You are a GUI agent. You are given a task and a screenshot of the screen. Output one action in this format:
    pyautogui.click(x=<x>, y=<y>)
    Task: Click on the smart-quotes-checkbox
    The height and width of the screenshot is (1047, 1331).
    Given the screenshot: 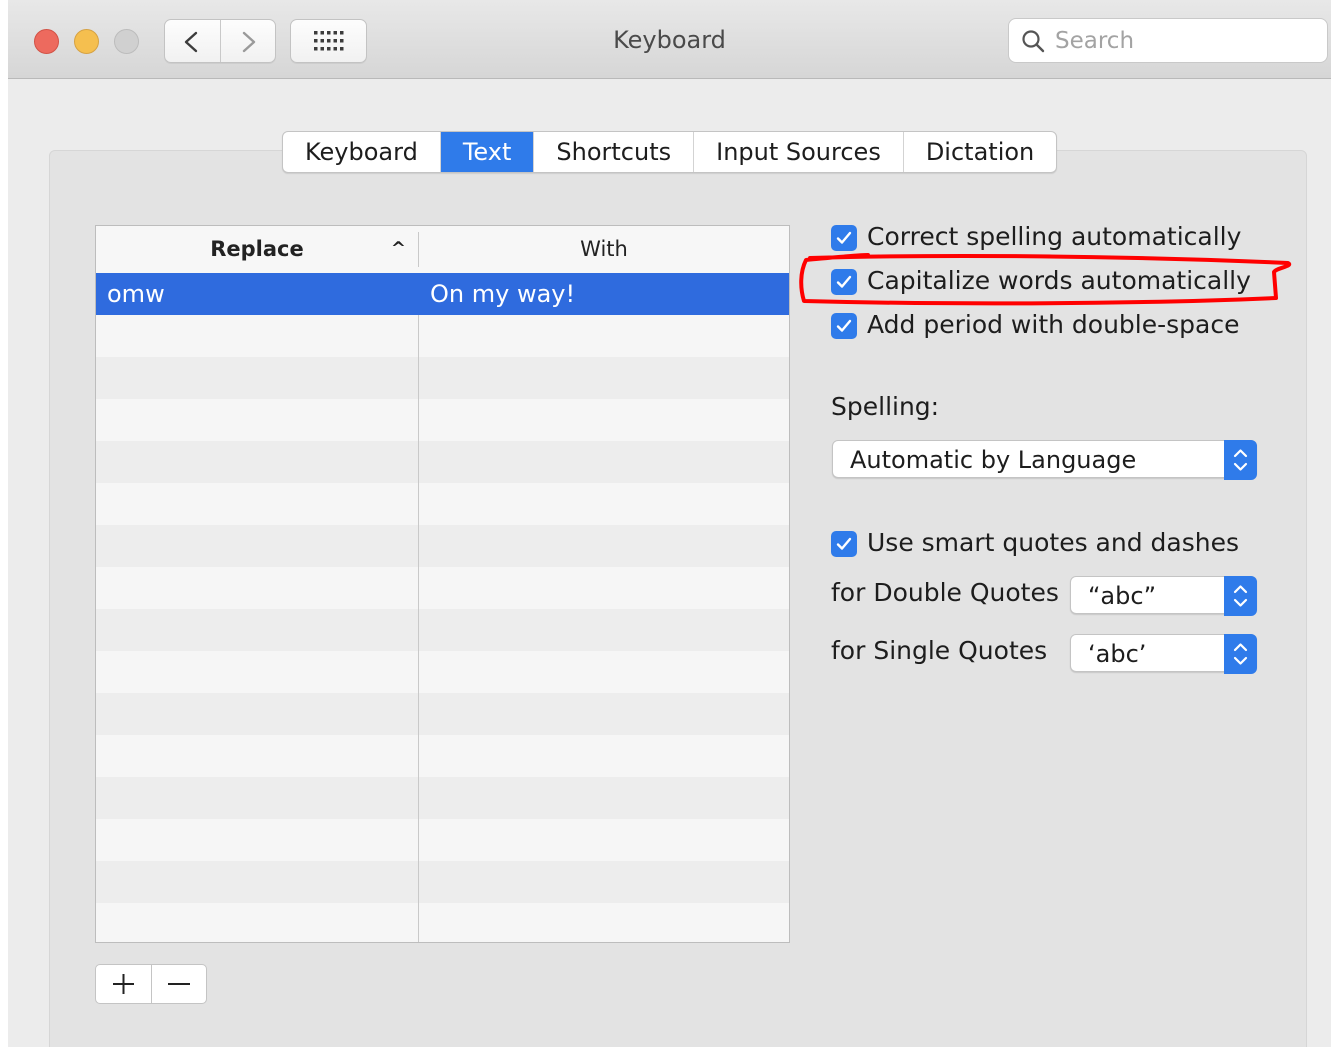 What is the action you would take?
    pyautogui.click(x=844, y=544)
    